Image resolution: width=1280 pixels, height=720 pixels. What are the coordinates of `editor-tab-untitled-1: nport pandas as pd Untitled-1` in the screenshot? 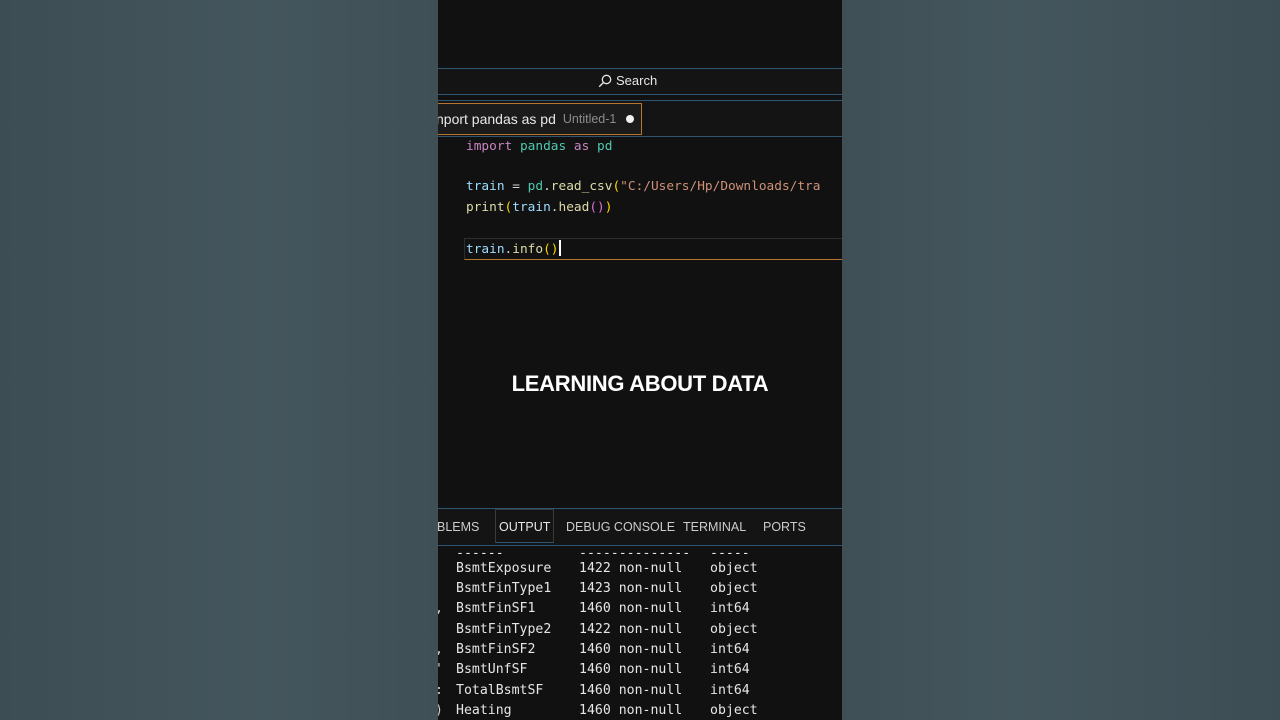 It's located at (540, 119).